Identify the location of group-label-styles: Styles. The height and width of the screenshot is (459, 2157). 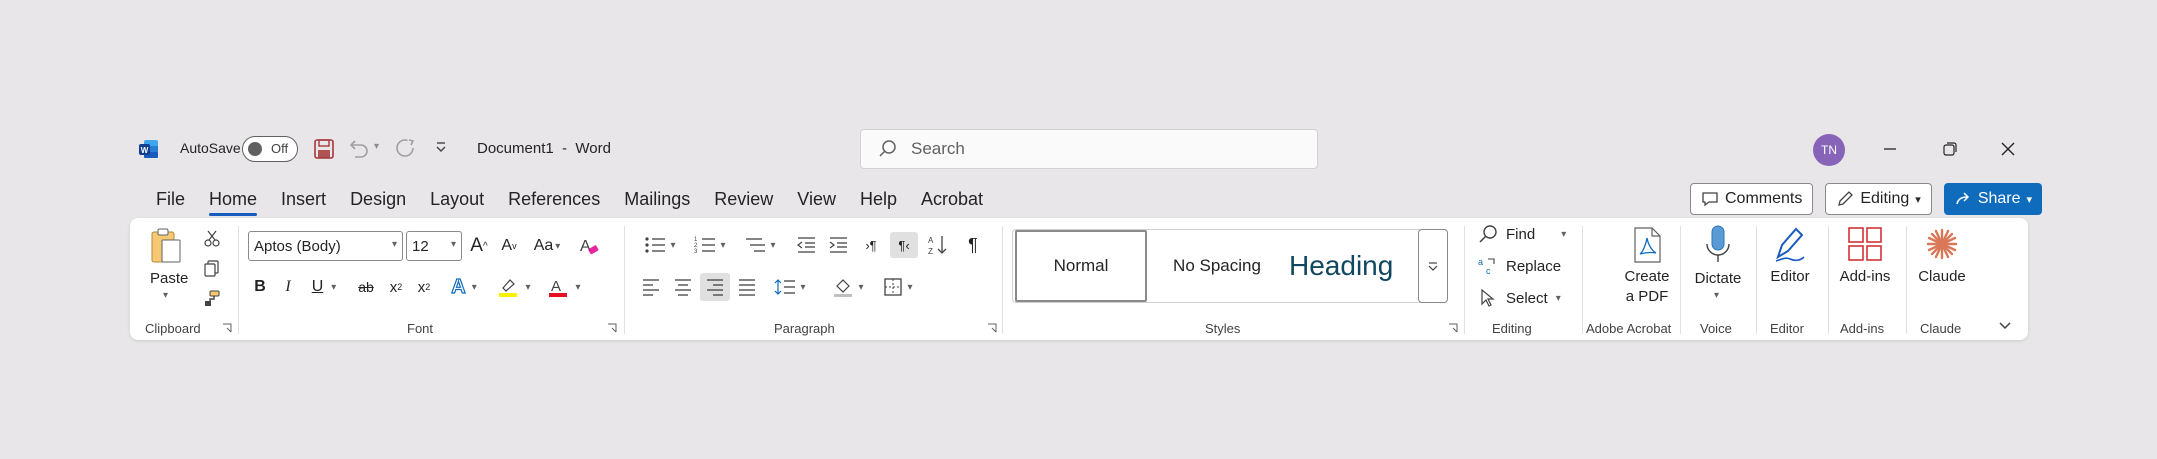
(1223, 328).